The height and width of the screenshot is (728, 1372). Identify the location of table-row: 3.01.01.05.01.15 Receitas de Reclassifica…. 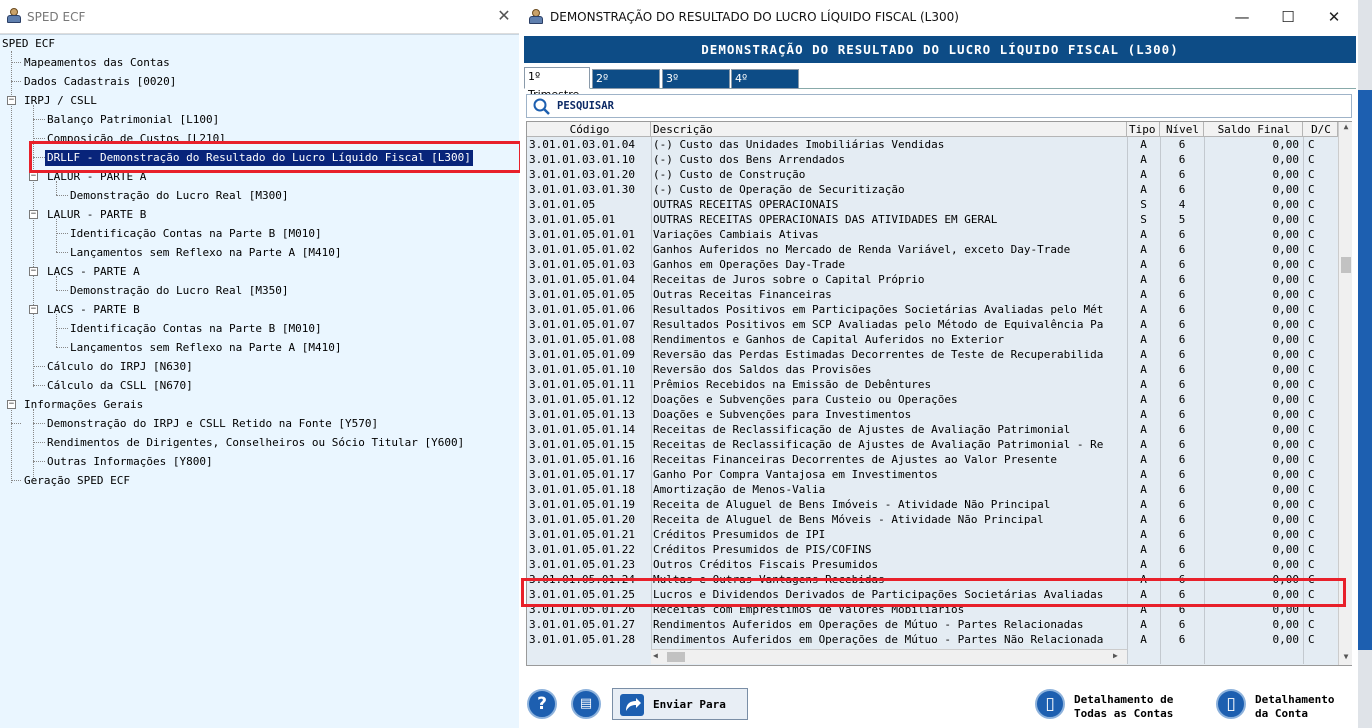
(932, 444).